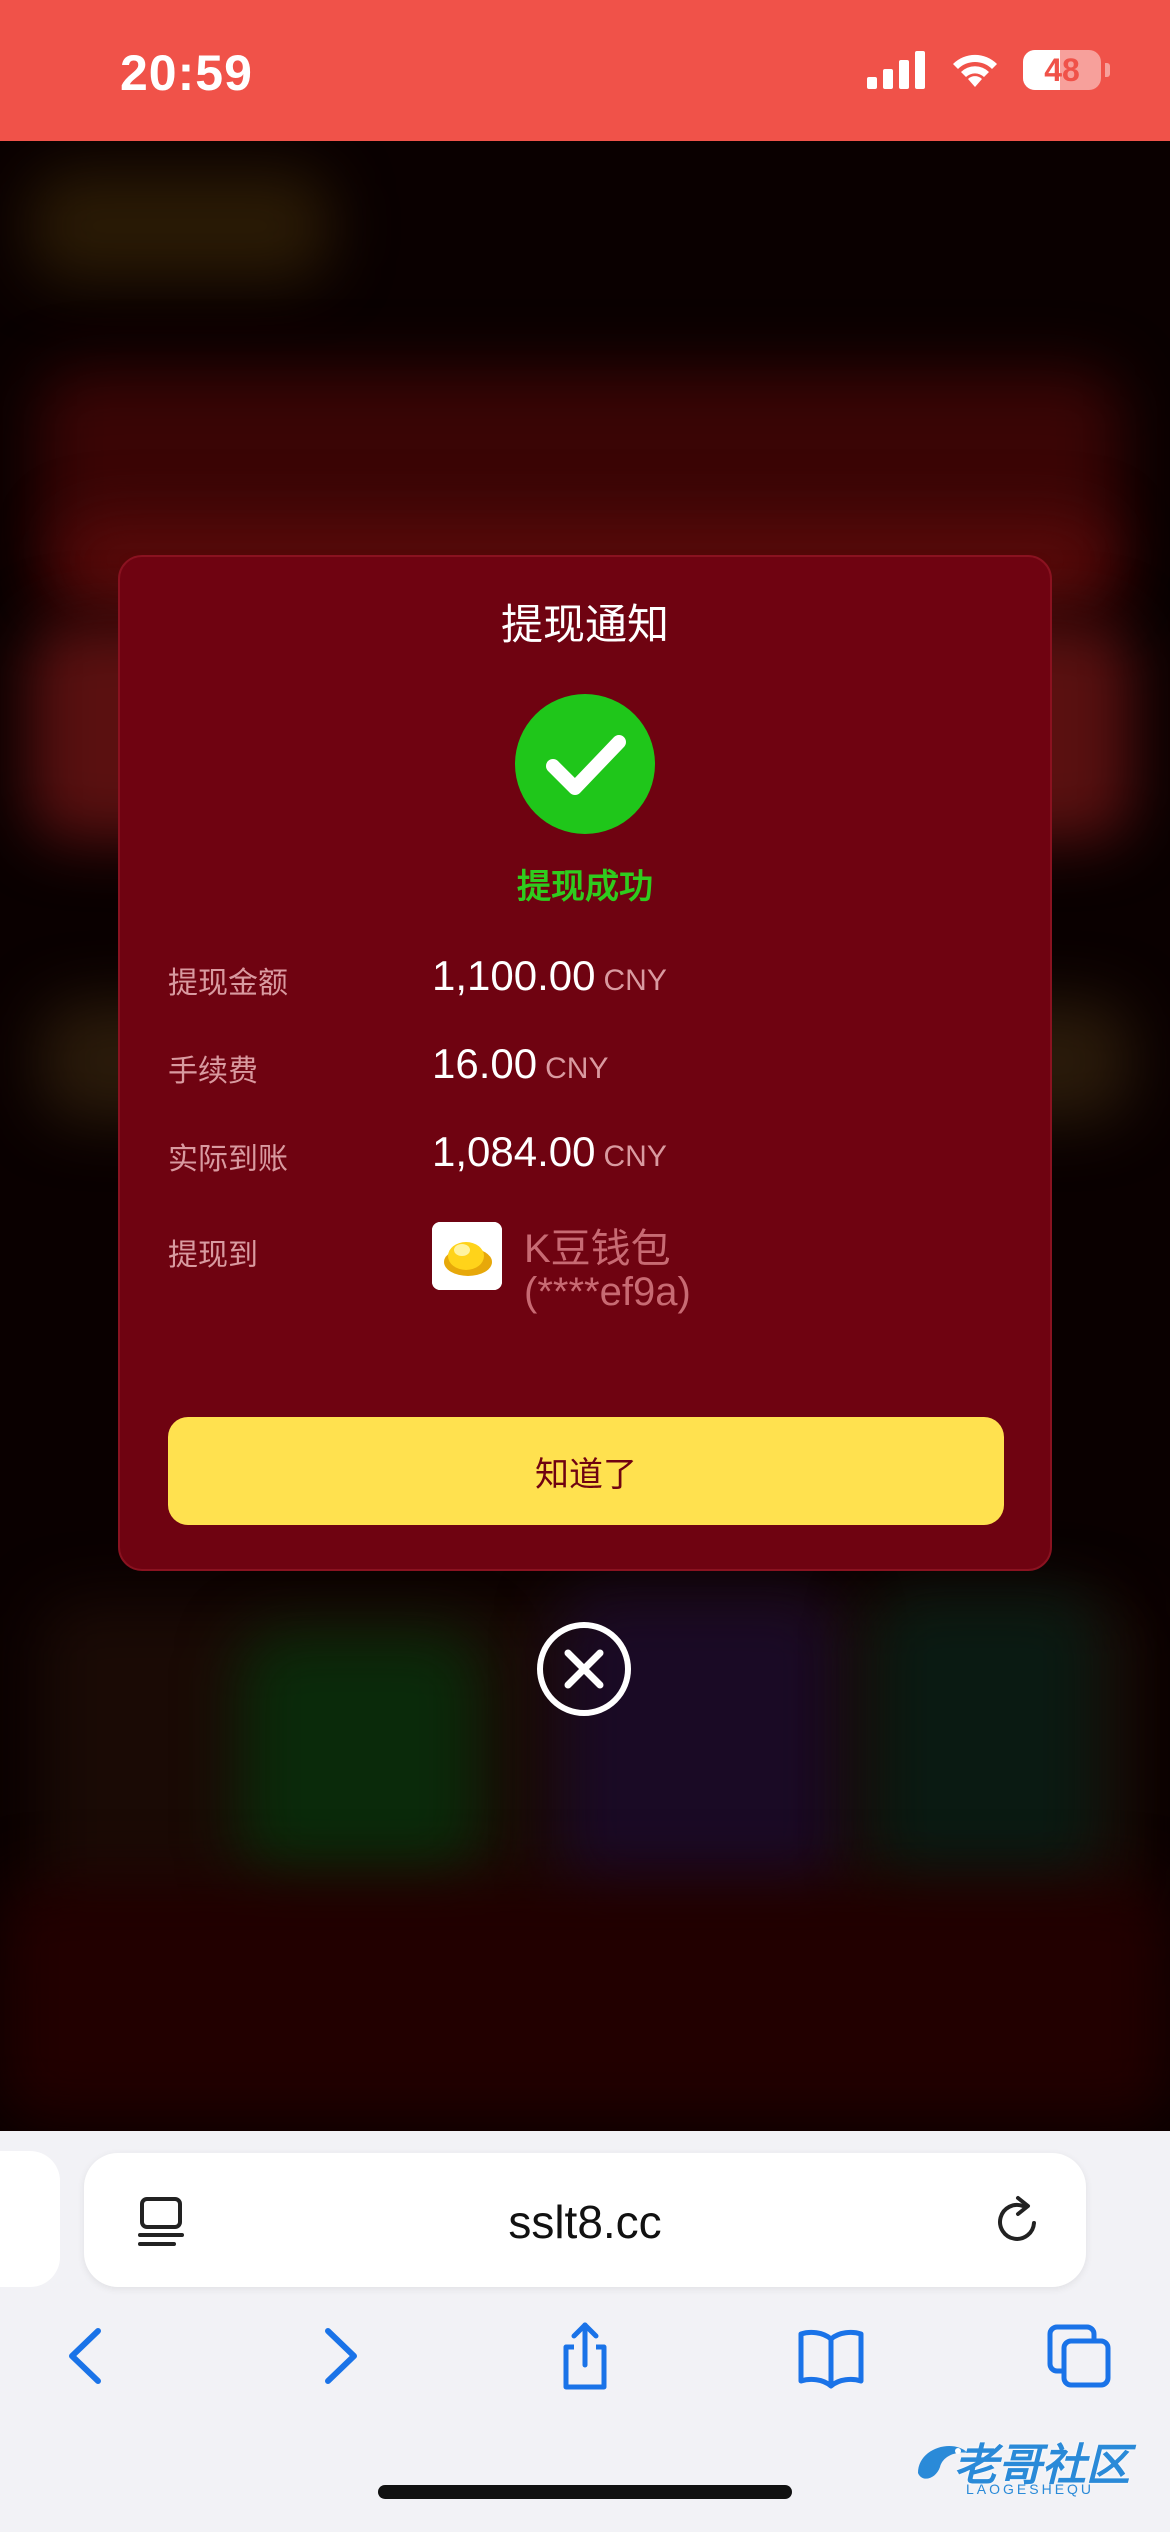 This screenshot has height=2532, width=1170. I want to click on amount-row: 提现金额 1,100.00 CNY, so click(585, 982).